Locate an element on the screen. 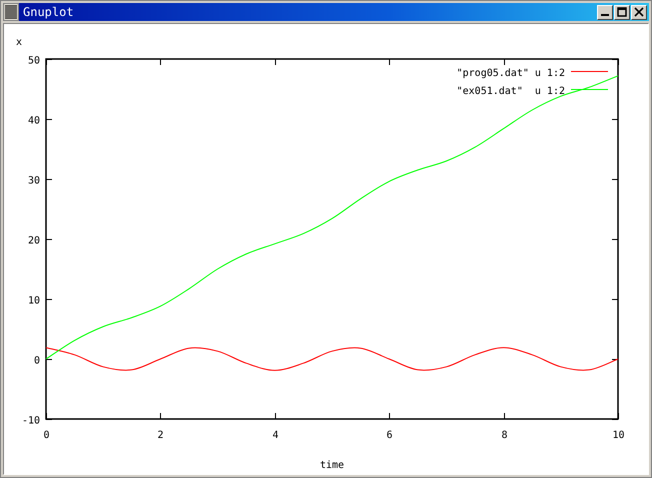 This screenshot has width=652, height=478. tick-label: 2 is located at coordinates (160, 435).